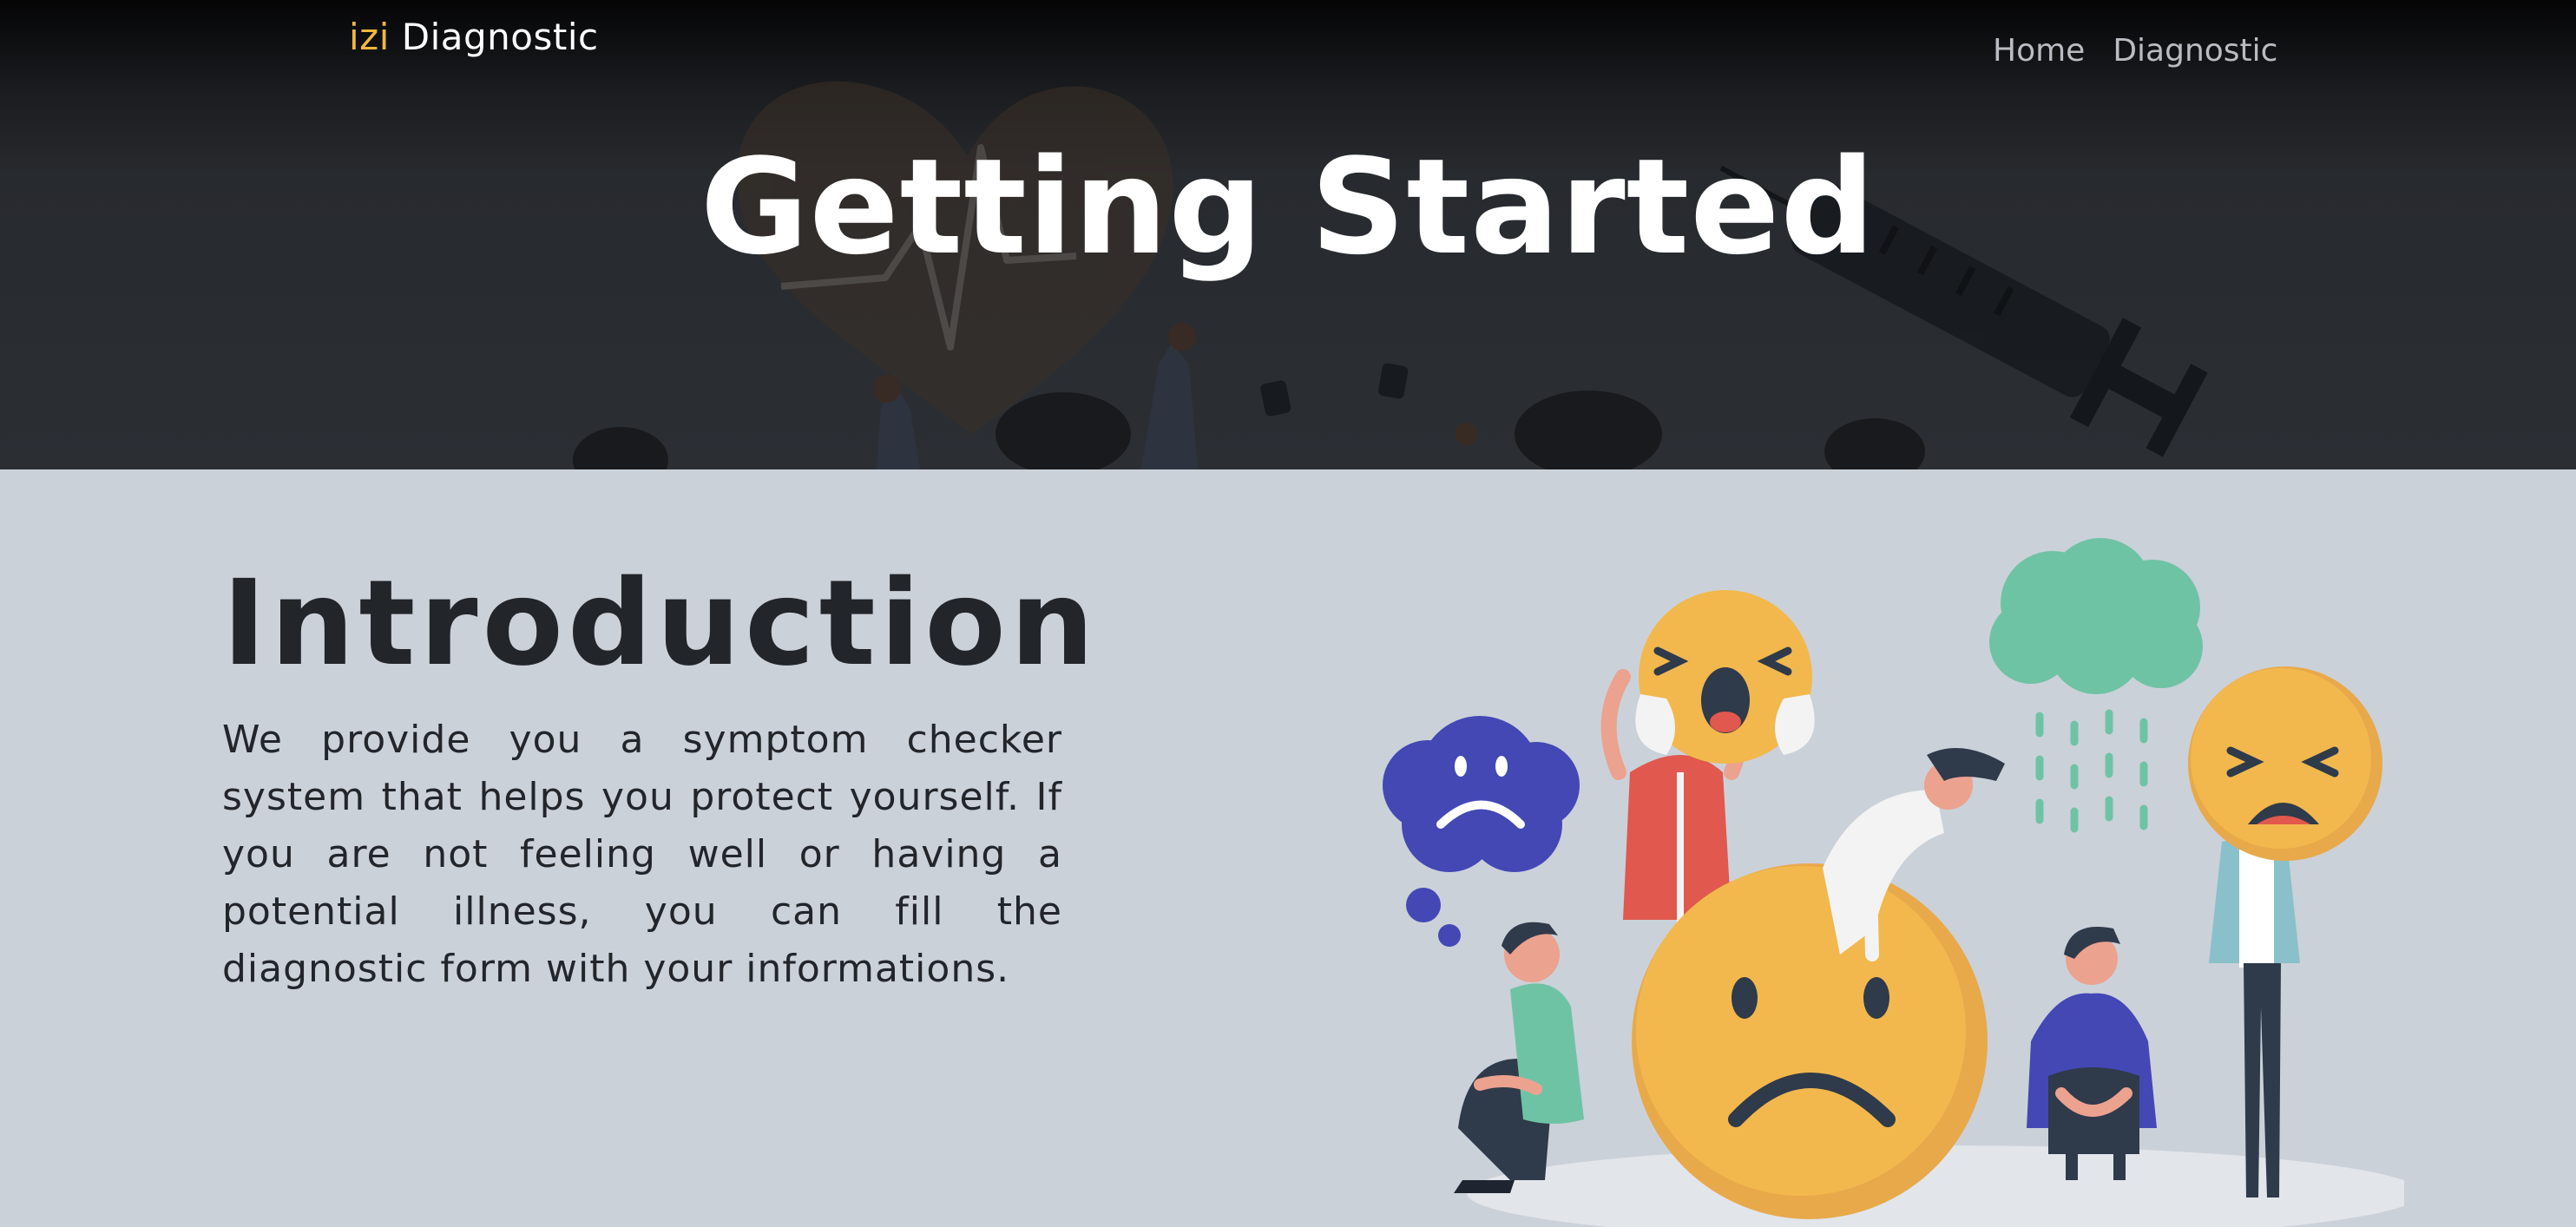 The image size is (2576, 1227). Describe the element at coordinates (370, 37) in the screenshot. I see `brand-accent: izi` at that location.